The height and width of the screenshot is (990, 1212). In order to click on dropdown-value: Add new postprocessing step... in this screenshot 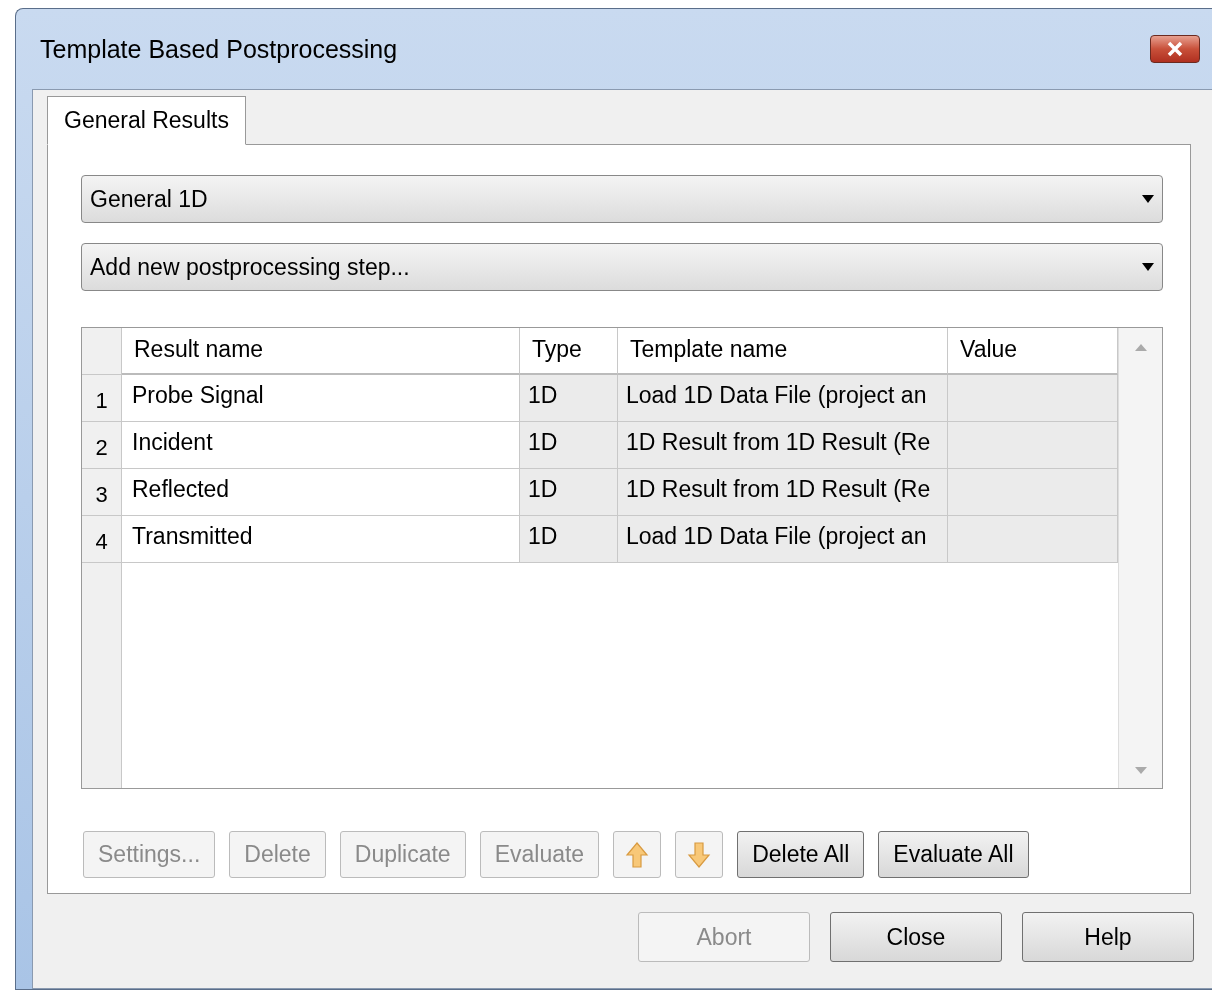, I will do `click(250, 267)`.